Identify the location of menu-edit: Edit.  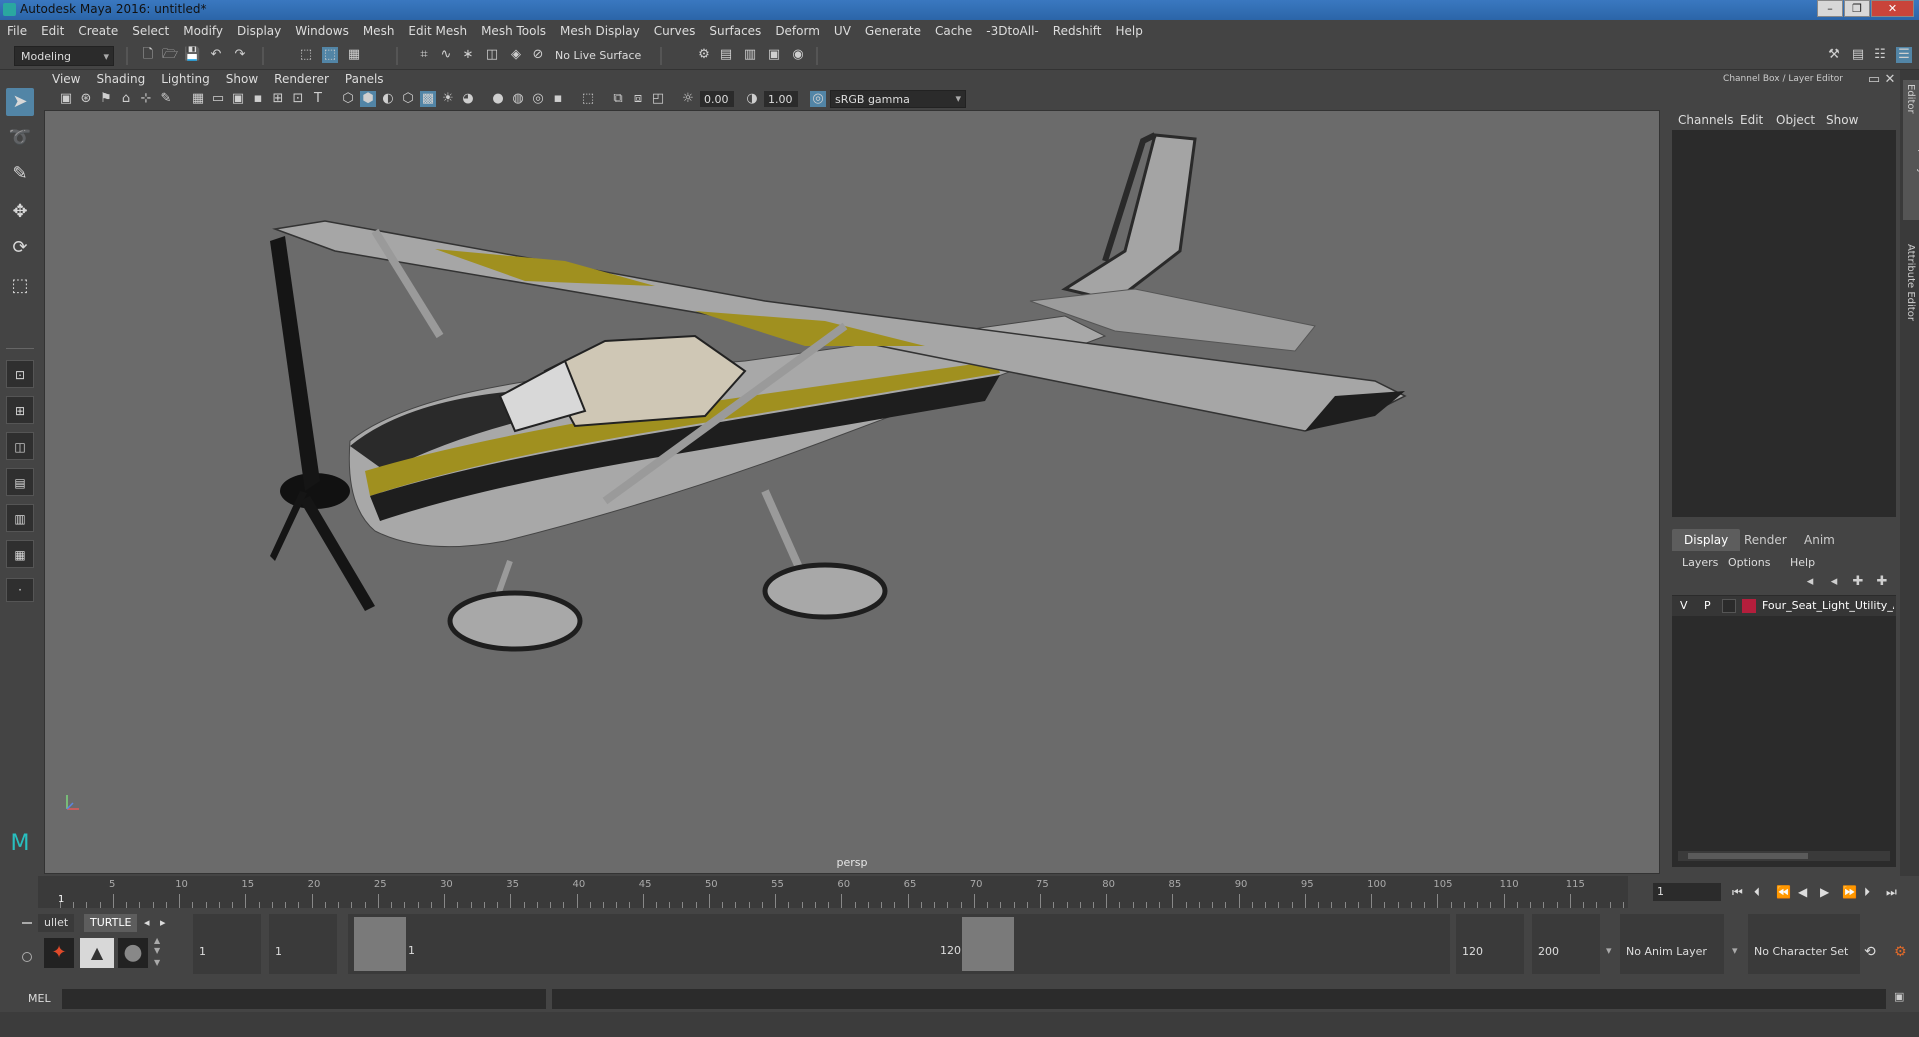
(52, 29).